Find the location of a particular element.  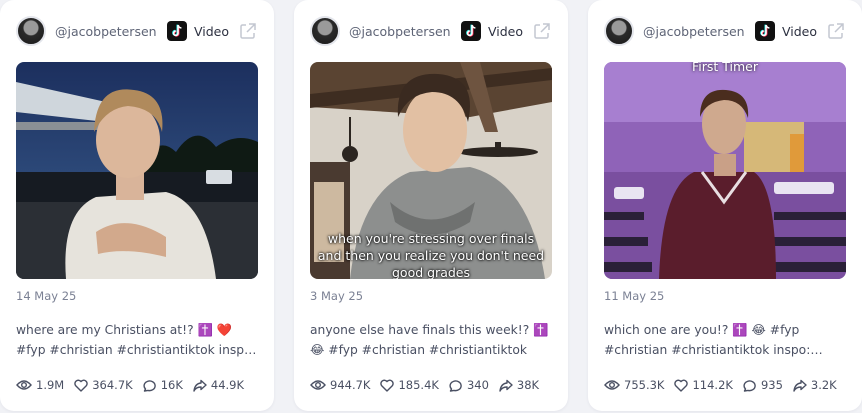

comments-stat: 935 is located at coordinates (763, 385).